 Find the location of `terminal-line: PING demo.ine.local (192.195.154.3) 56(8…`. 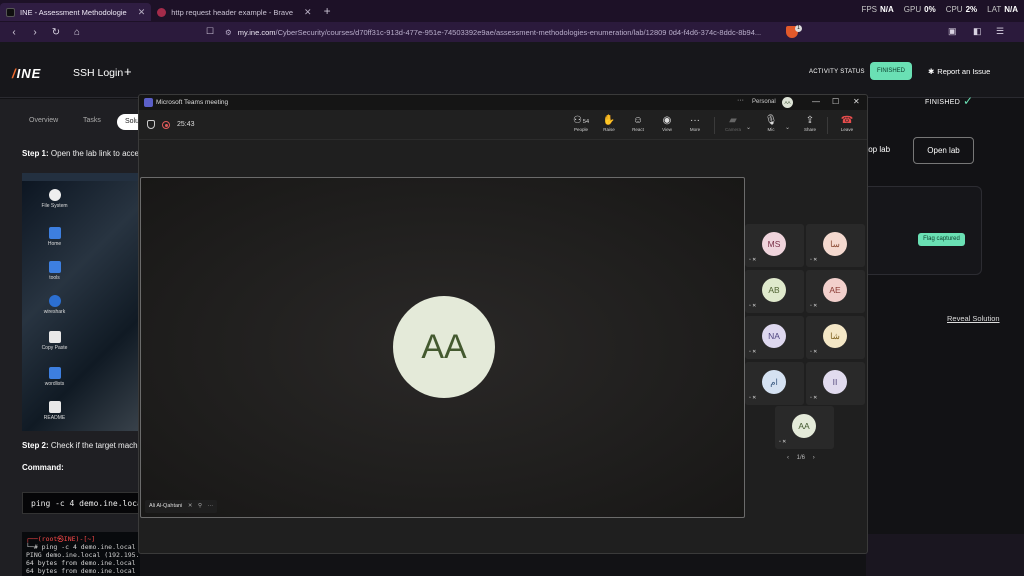

terminal-line: PING demo.ine.local (192.195.154.3) 56(8… is located at coordinates (83, 555).